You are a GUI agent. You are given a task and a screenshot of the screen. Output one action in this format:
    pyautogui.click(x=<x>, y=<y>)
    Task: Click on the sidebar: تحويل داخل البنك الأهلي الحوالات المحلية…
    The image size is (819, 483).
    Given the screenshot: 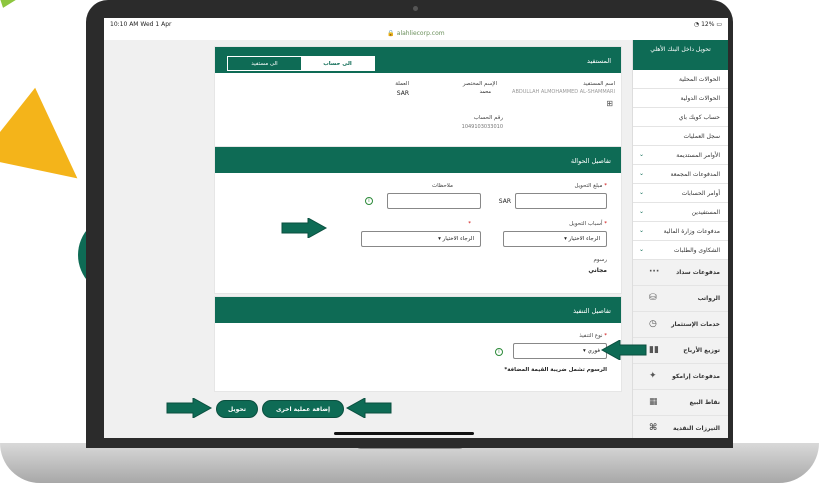 What is the action you would take?
    pyautogui.click(x=680, y=239)
    